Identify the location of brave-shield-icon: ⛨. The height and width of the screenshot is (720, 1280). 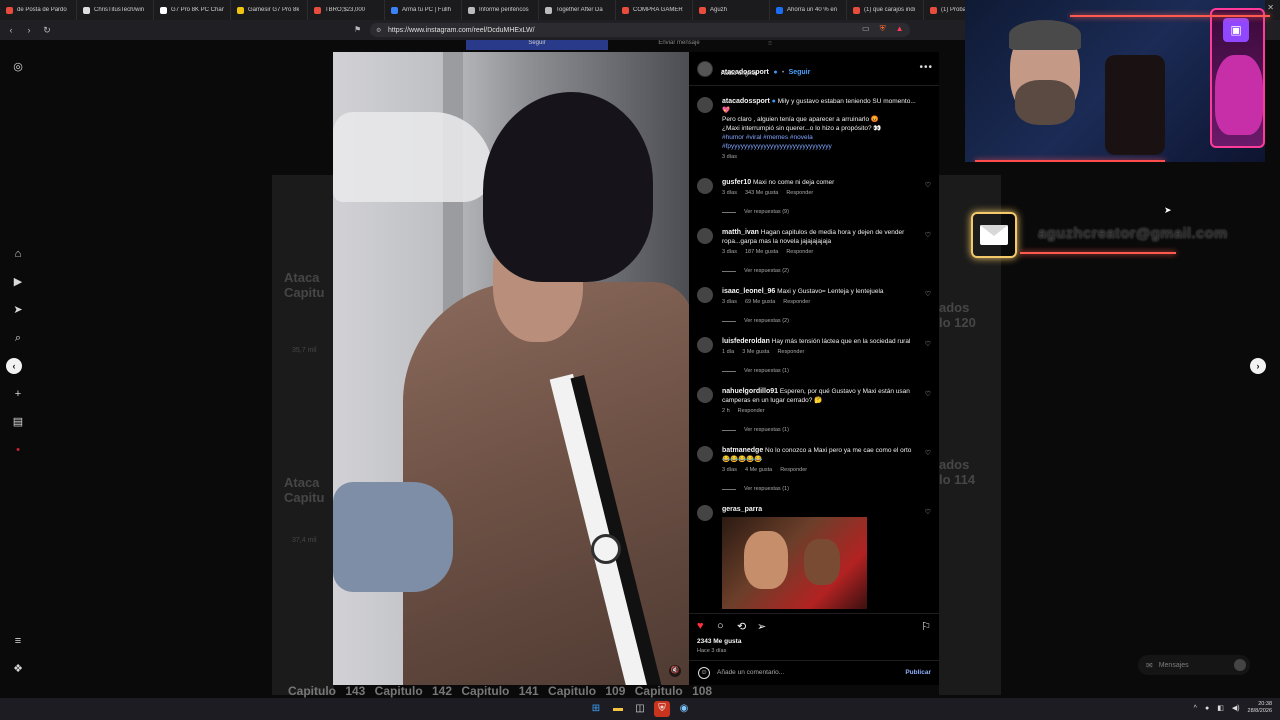
(883, 29).